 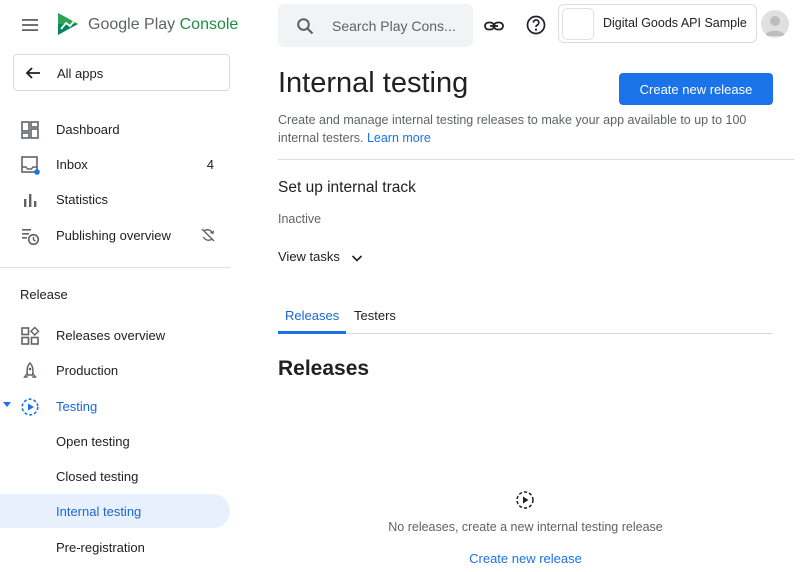 What do you see at coordinates (696, 89) in the screenshot?
I see `create-new-release-button: Create new release` at bounding box center [696, 89].